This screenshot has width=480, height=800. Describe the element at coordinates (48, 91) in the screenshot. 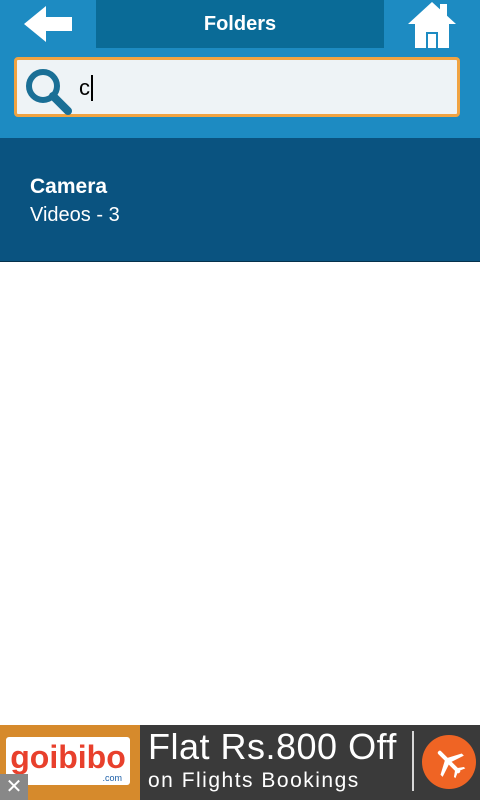

I see `search-icon` at that location.